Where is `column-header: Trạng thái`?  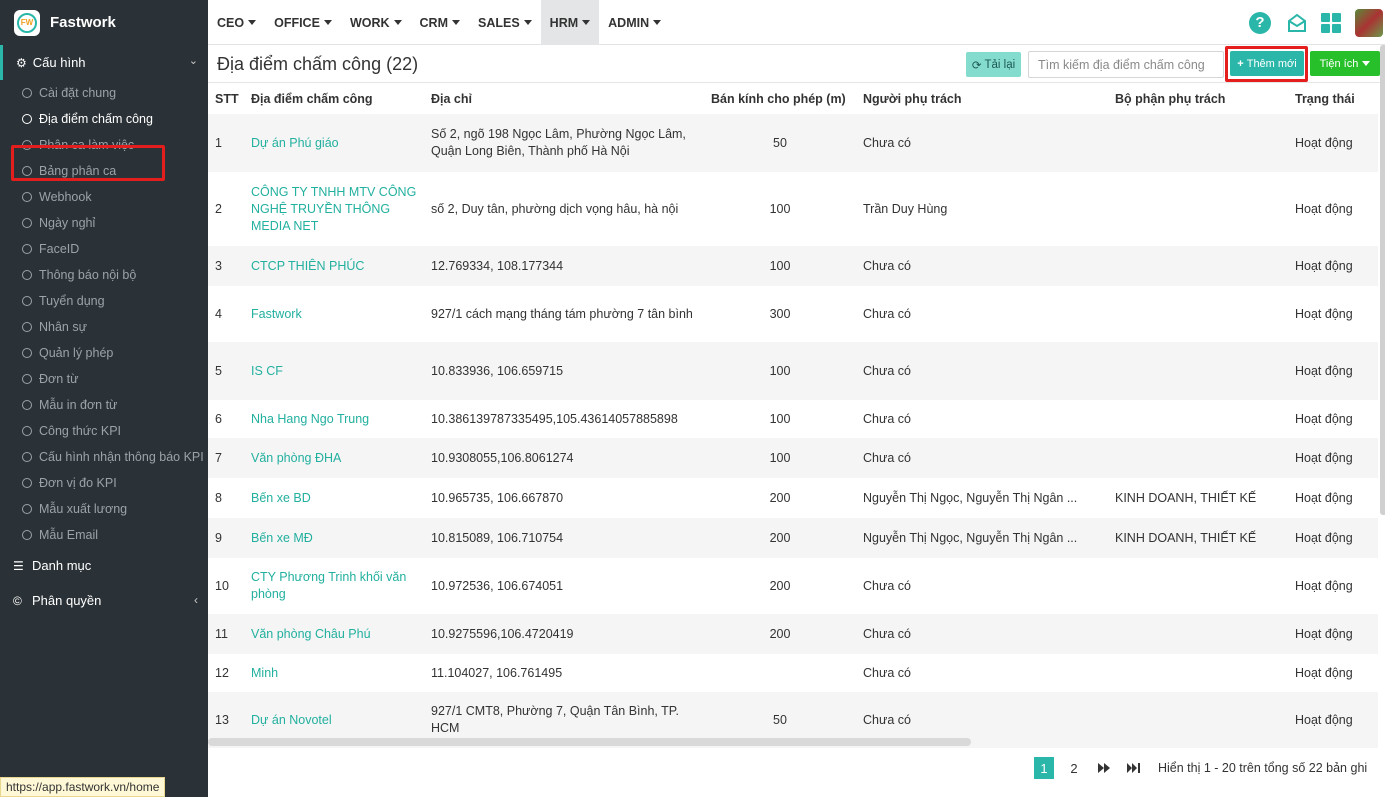
column-header: Trạng thái is located at coordinates (1333, 99).